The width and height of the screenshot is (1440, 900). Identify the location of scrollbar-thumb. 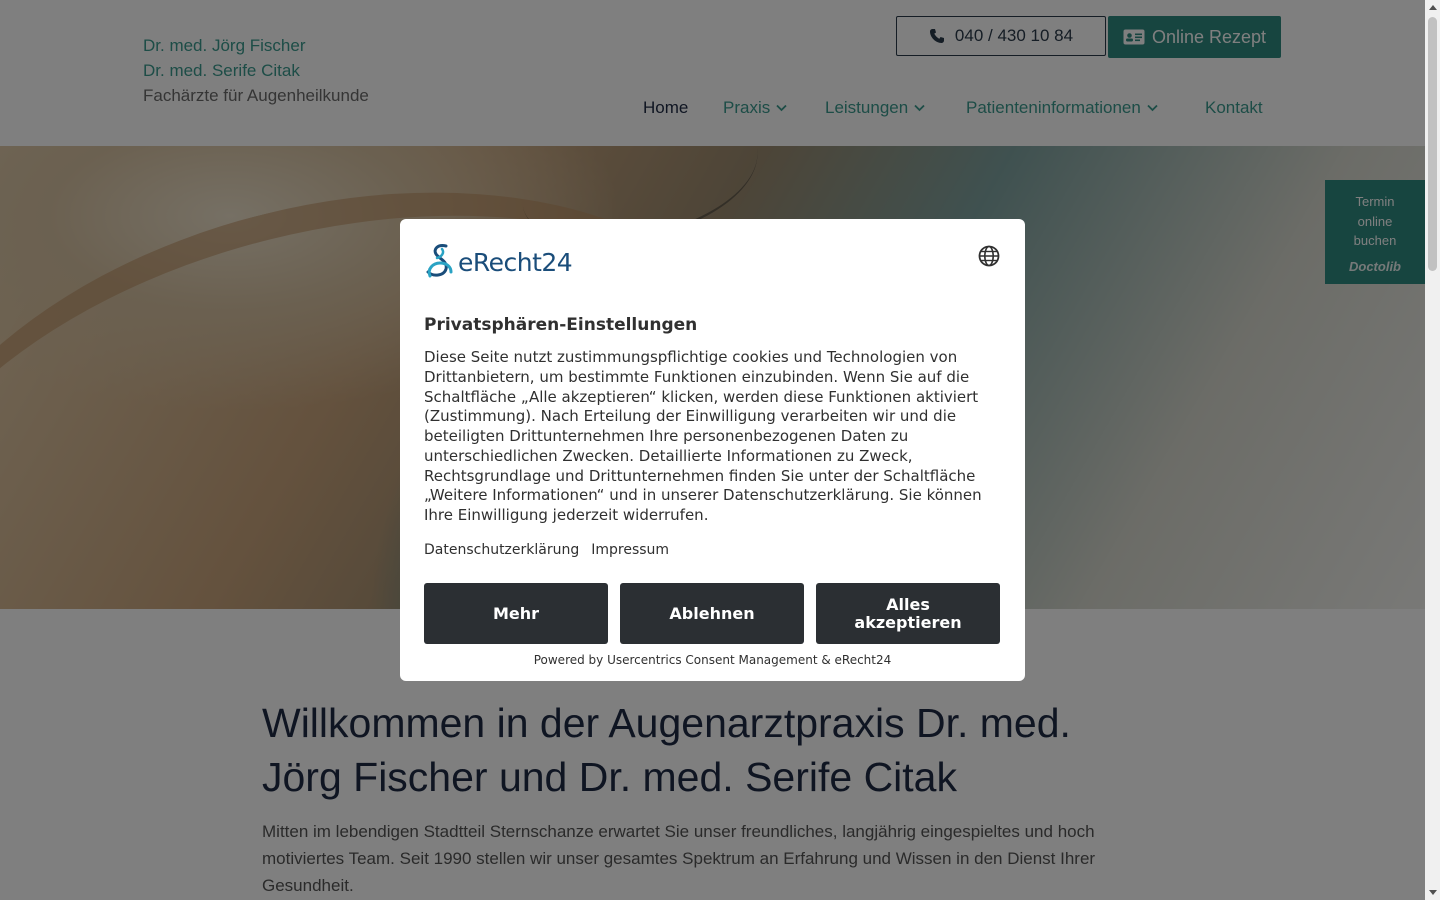
(1432, 144).